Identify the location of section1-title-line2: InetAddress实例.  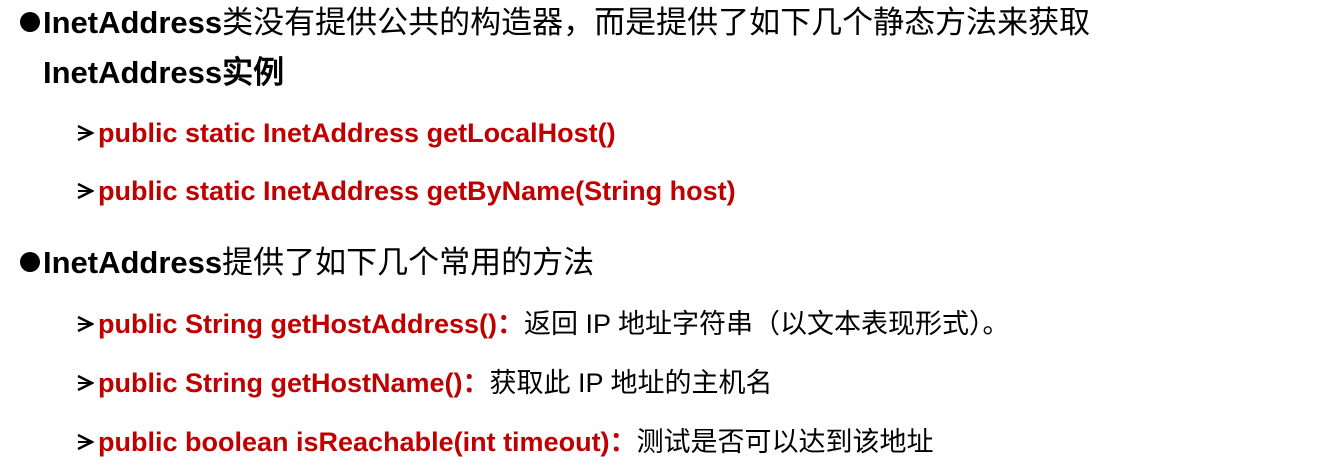
(164, 72).